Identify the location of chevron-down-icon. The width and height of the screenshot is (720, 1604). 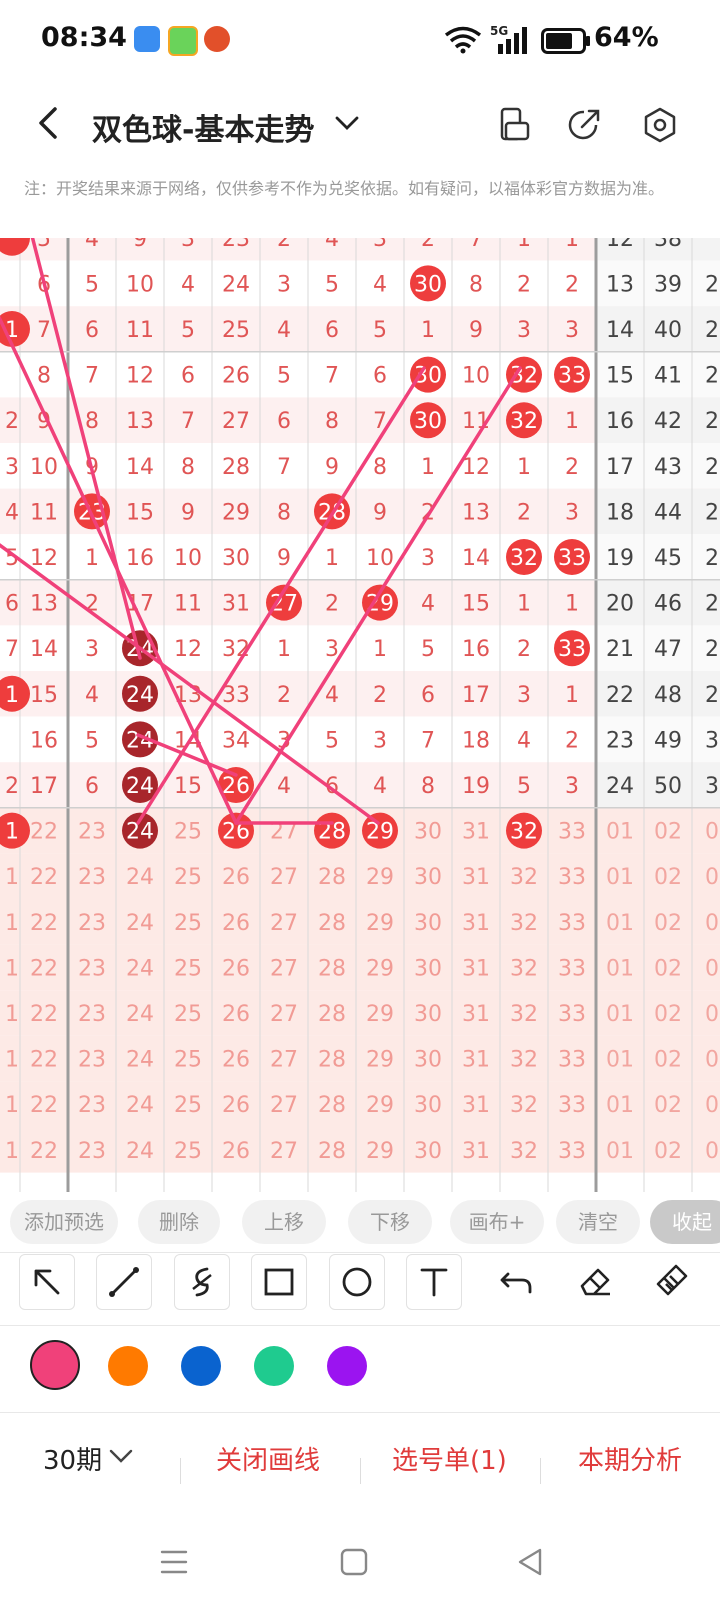
(347, 123).